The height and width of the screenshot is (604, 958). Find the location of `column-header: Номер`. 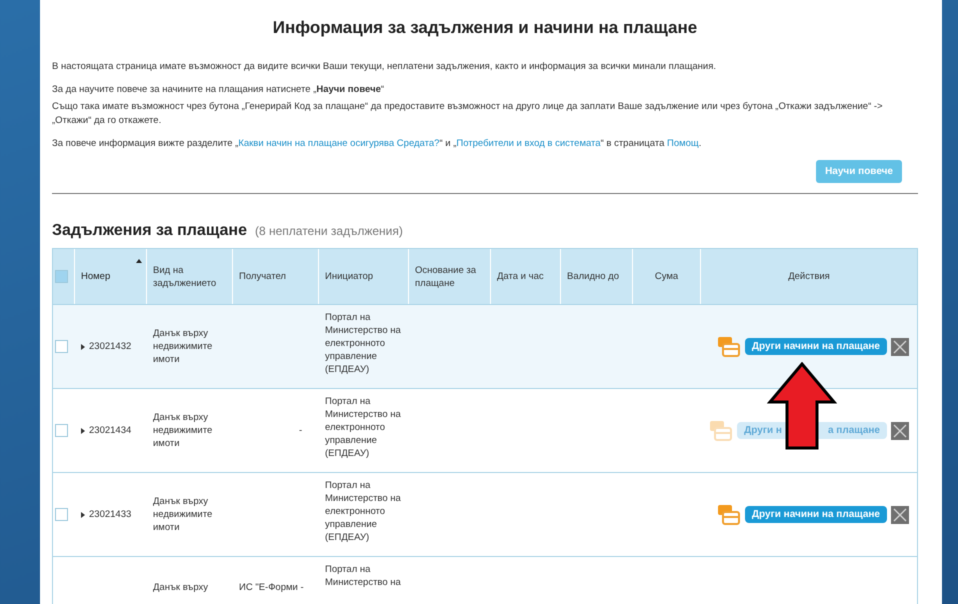

column-header: Номер is located at coordinates (95, 276).